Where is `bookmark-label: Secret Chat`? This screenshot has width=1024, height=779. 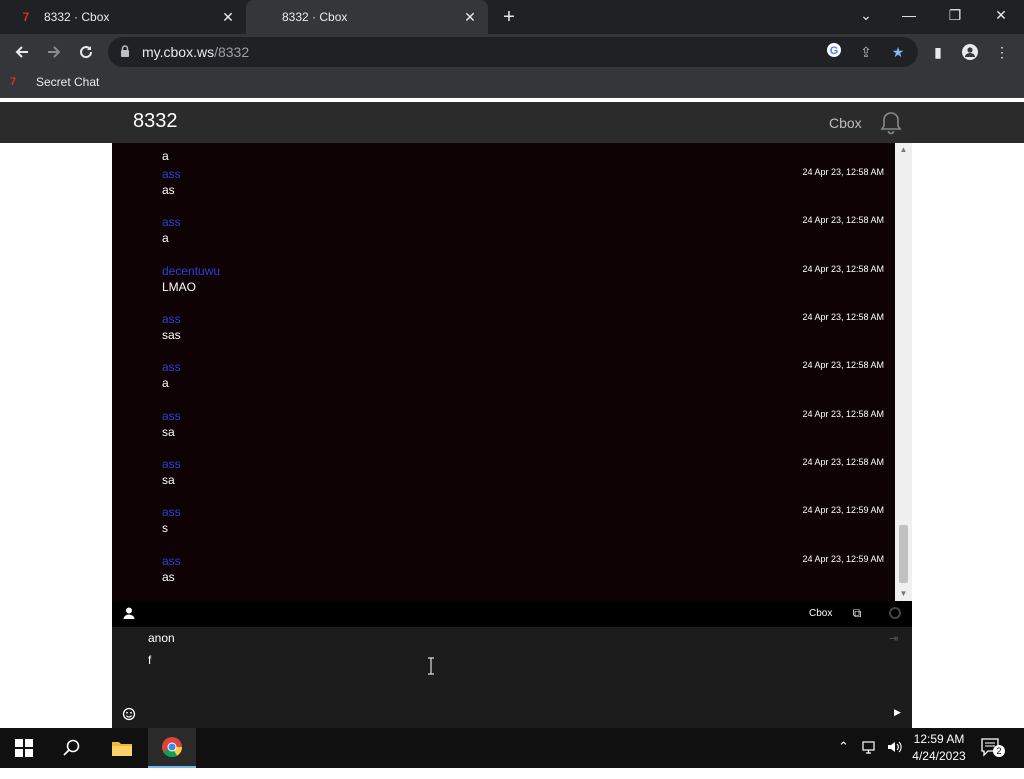
bookmark-label: Secret Chat is located at coordinates (68, 82).